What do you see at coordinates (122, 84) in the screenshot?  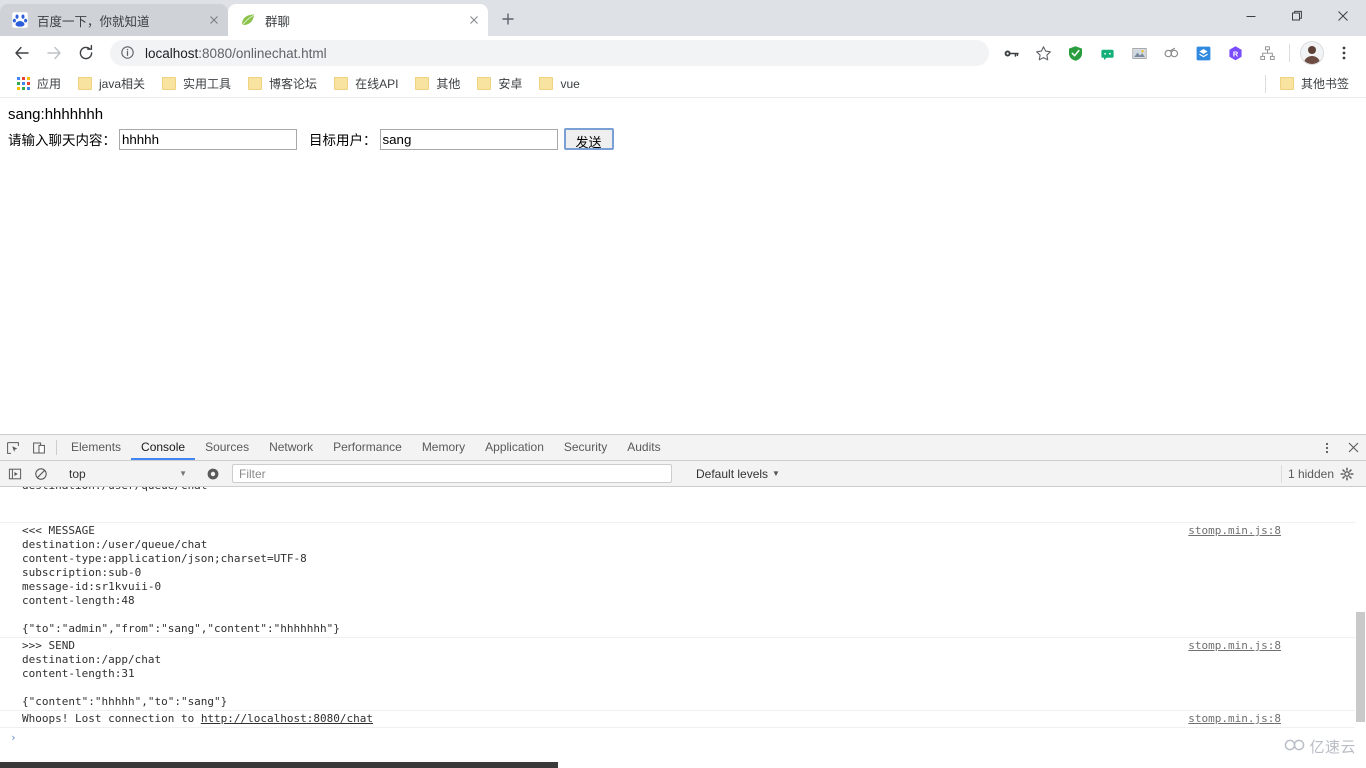 I see `bookmark-label: java相关` at bounding box center [122, 84].